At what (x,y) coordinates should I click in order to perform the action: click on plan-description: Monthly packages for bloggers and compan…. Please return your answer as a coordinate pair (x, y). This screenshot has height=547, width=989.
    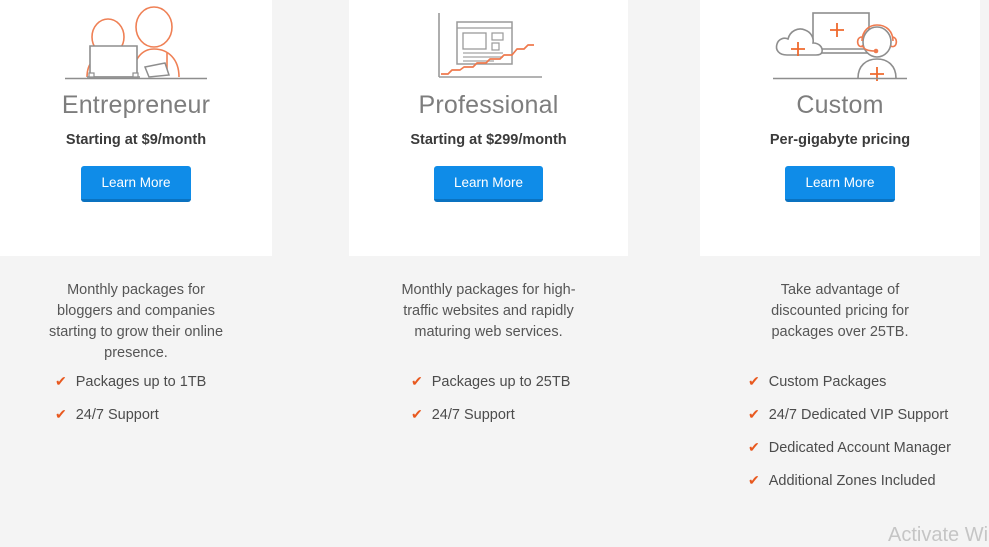
    Looking at the image, I should click on (136, 321).